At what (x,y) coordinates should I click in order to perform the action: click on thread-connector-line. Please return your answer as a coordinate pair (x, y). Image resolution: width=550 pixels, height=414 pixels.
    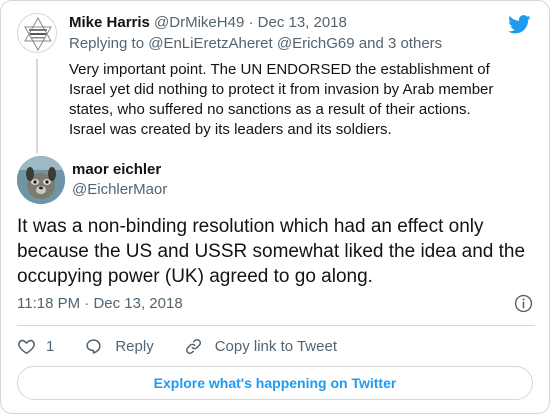
    Looking at the image, I should click on (37, 106).